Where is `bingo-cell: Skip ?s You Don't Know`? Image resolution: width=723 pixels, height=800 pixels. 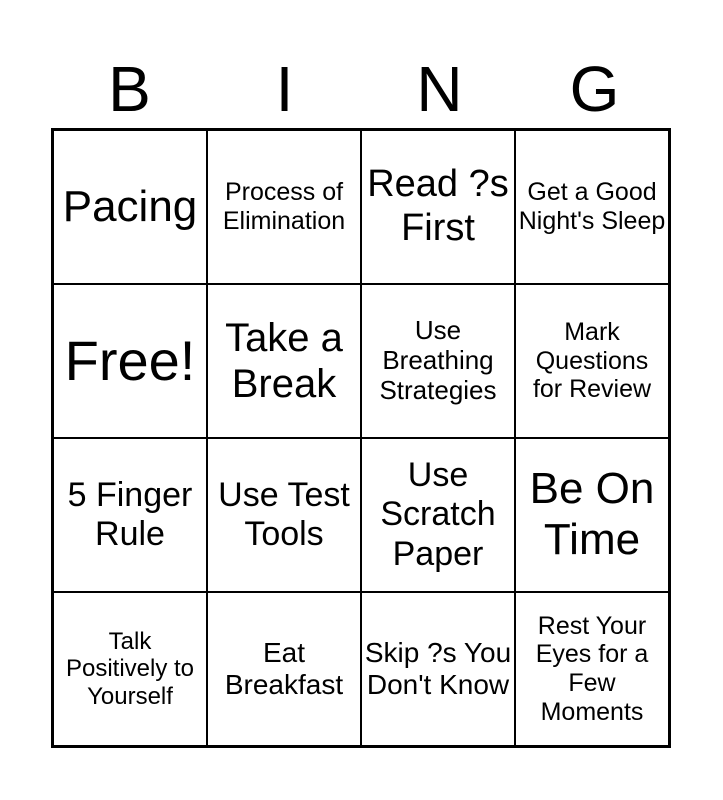
bingo-cell: Skip ?s You Don't Know is located at coordinates (438, 669).